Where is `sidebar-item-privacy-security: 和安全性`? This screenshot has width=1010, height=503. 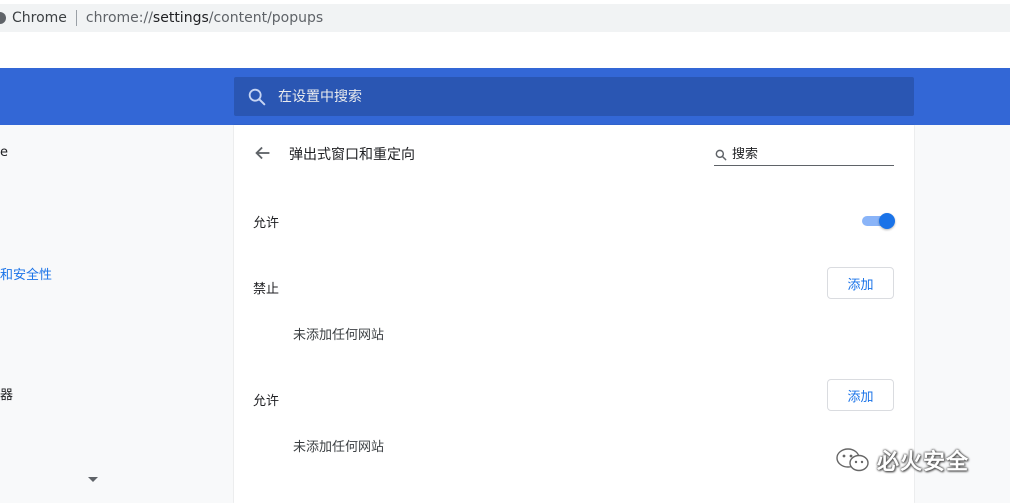
sidebar-item-privacy-security: 和安全性 is located at coordinates (26, 273).